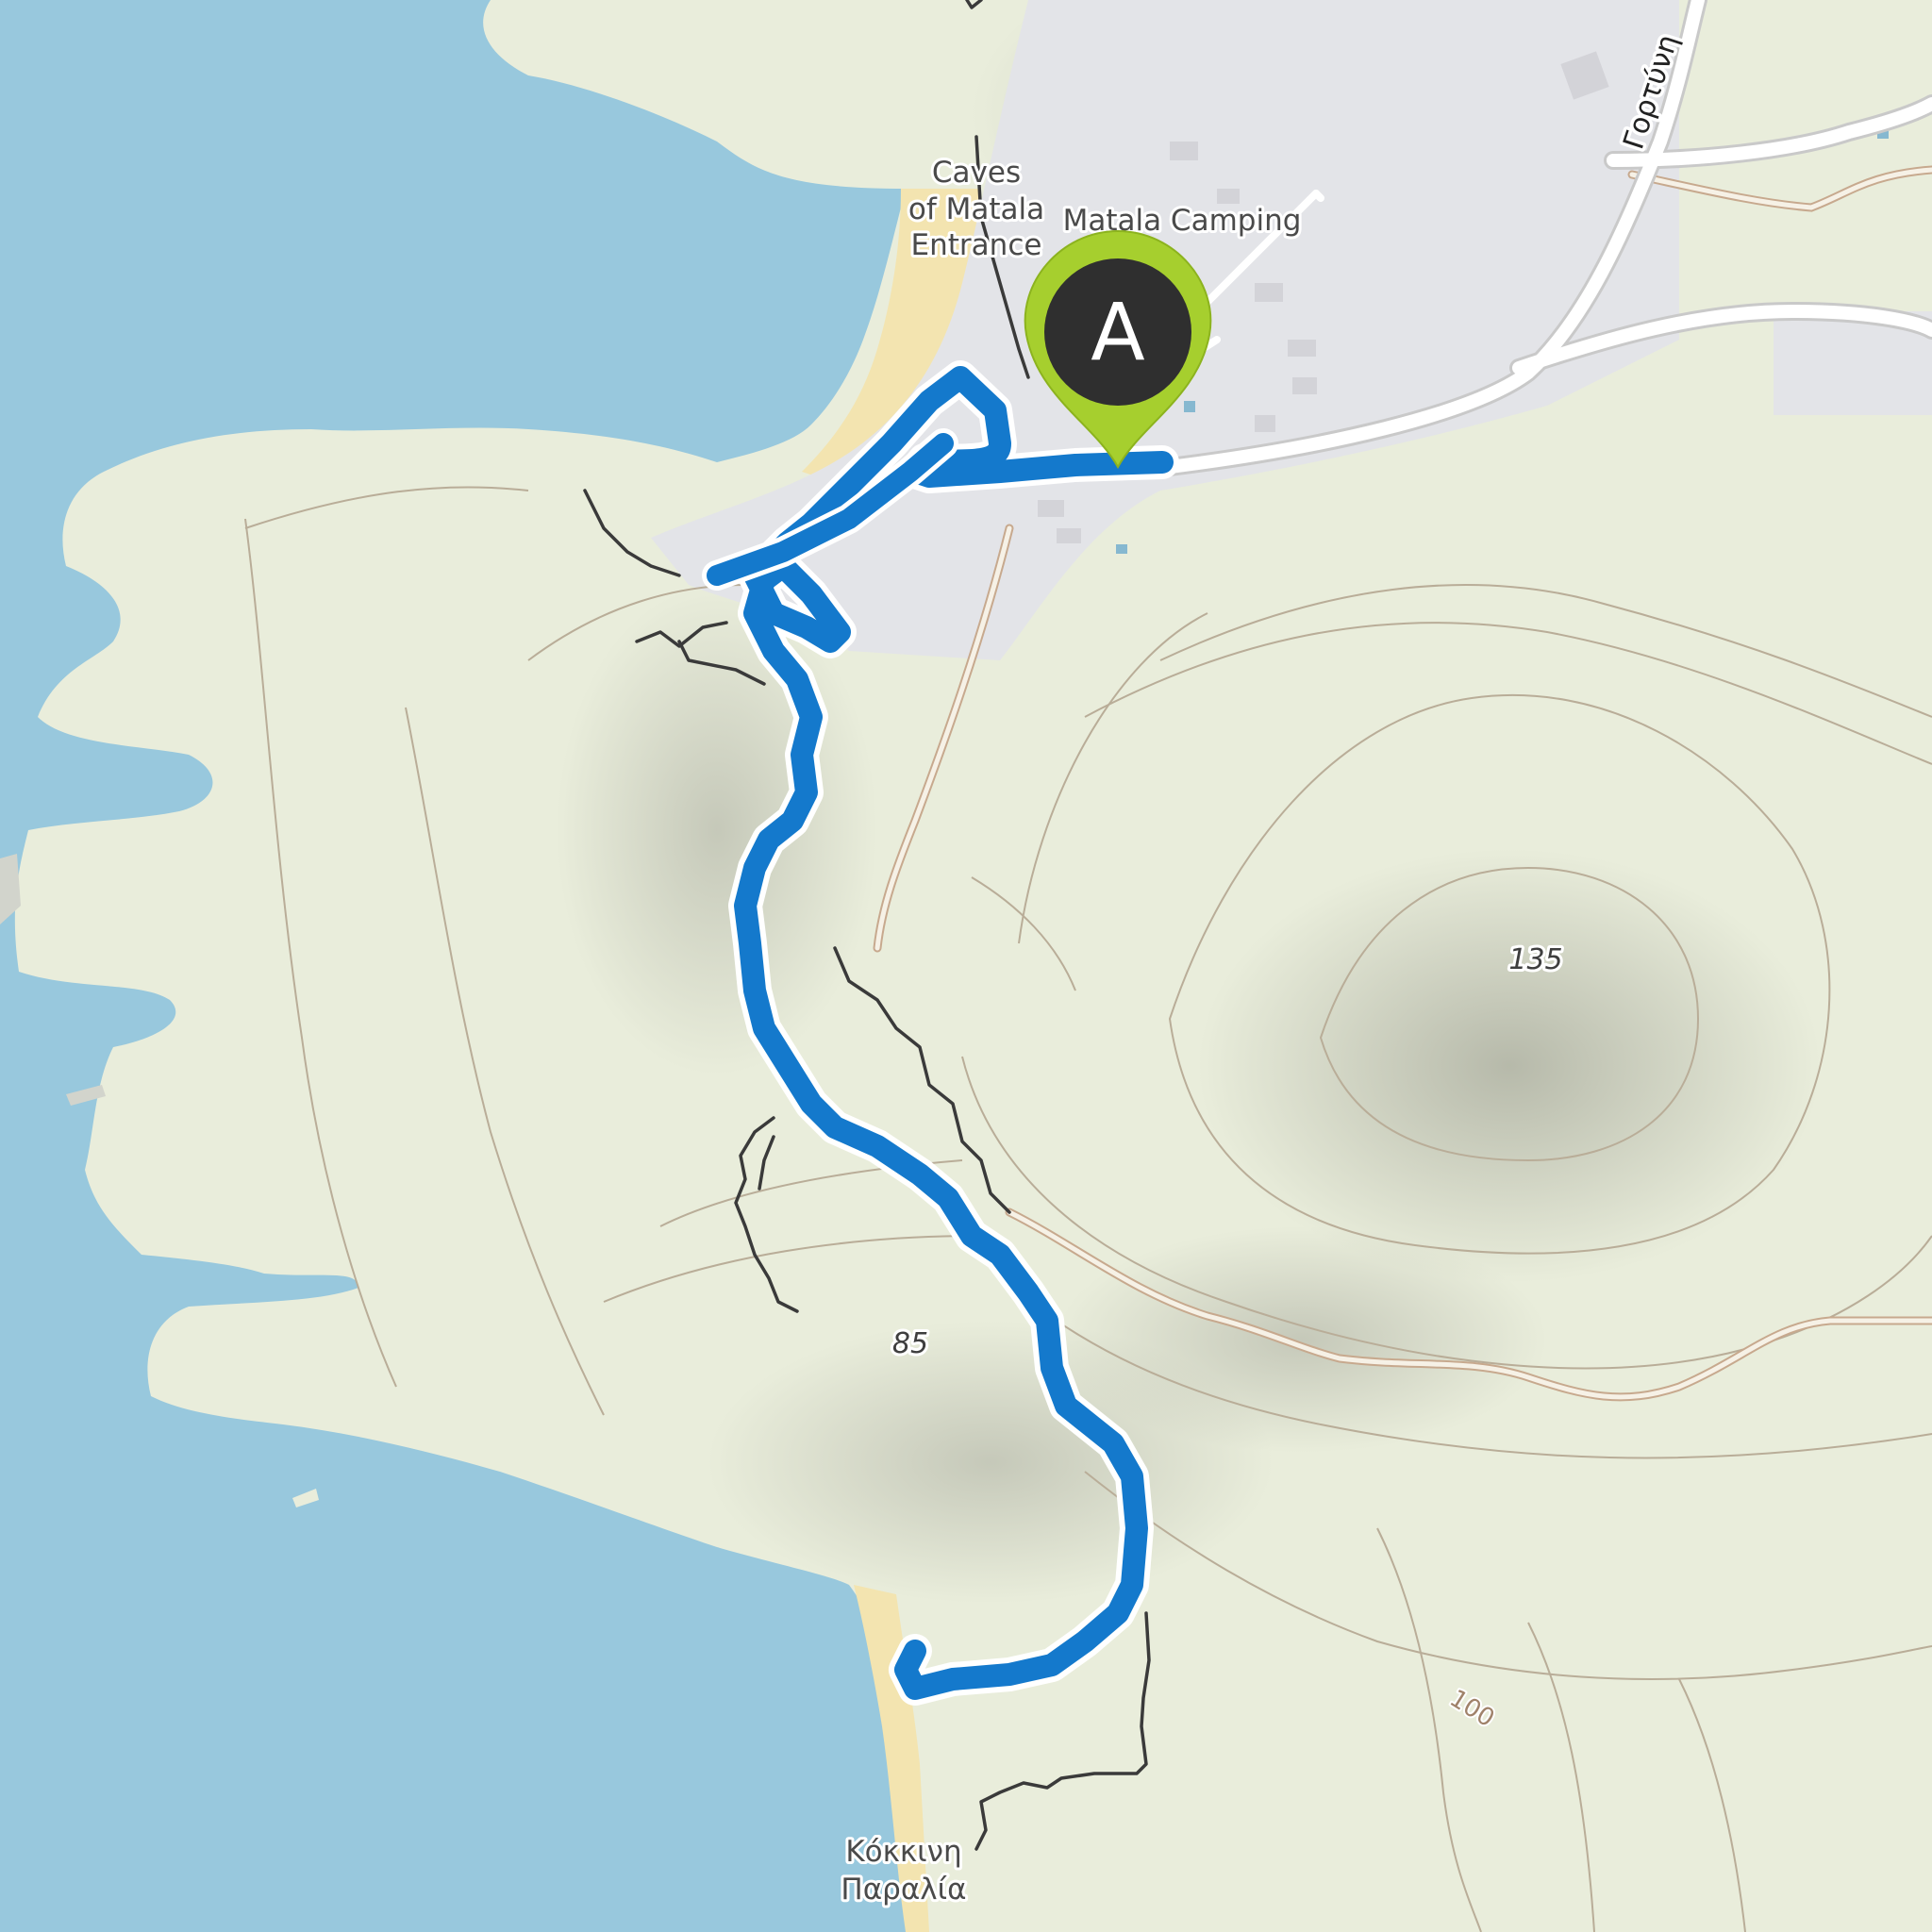 Image resolution: width=1932 pixels, height=1932 pixels. Describe the element at coordinates (1118, 332) in the screenshot. I see `marker-label: A` at that location.